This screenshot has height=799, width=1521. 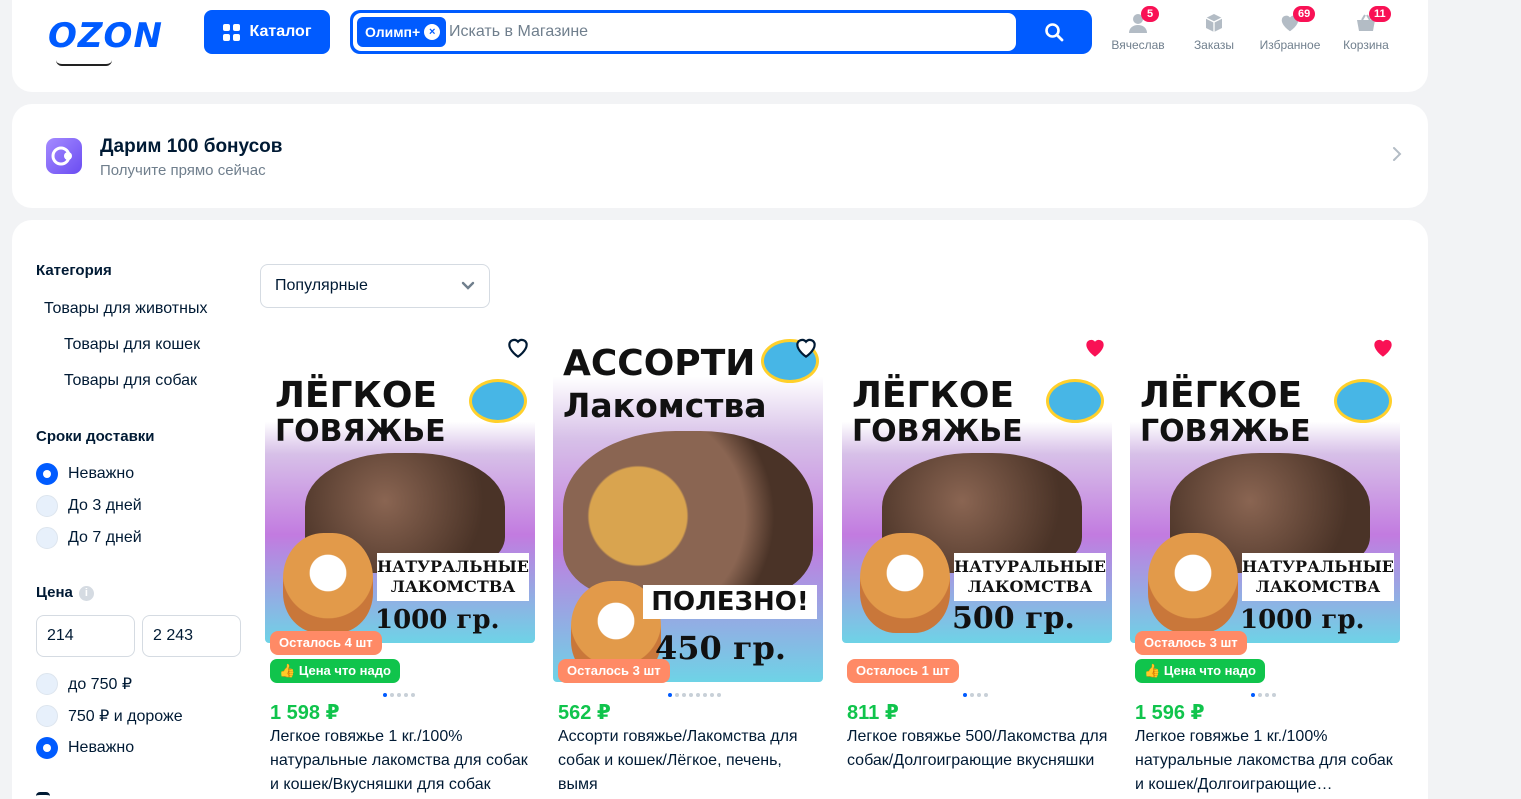 What do you see at coordinates (64, 156) in the screenshot?
I see `bonus-logo-icon` at bounding box center [64, 156].